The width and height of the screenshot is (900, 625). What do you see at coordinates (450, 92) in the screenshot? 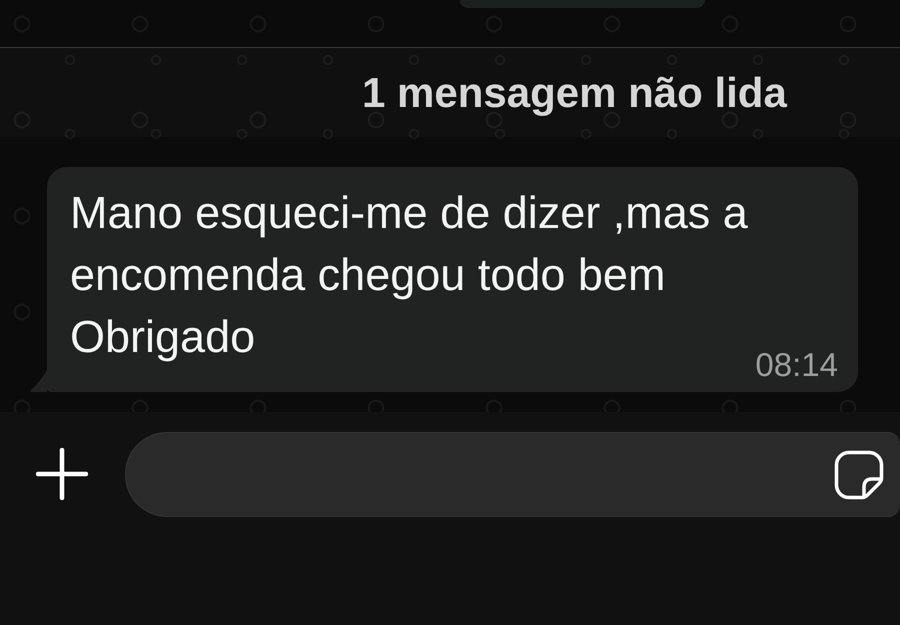
I see `unread-banner: 1 mensagem não lida` at bounding box center [450, 92].